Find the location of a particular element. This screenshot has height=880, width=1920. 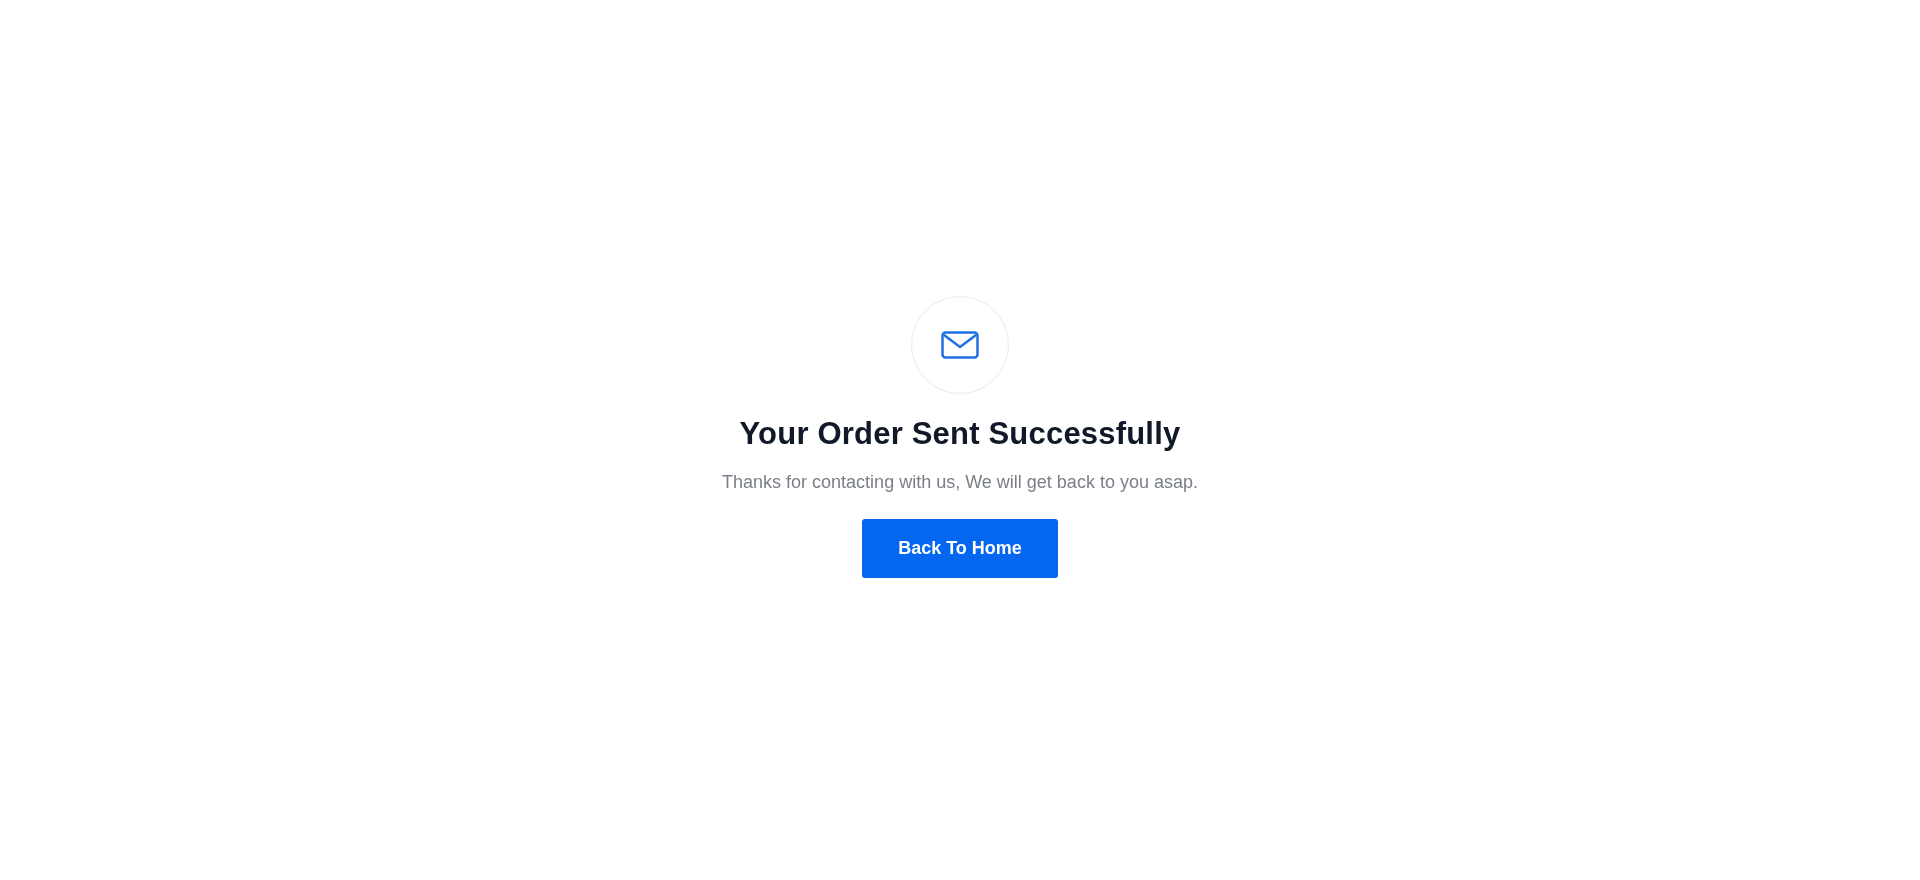

thanks-message: Thanks for contacting with us, We will get back to you asap. is located at coordinates (960, 482).